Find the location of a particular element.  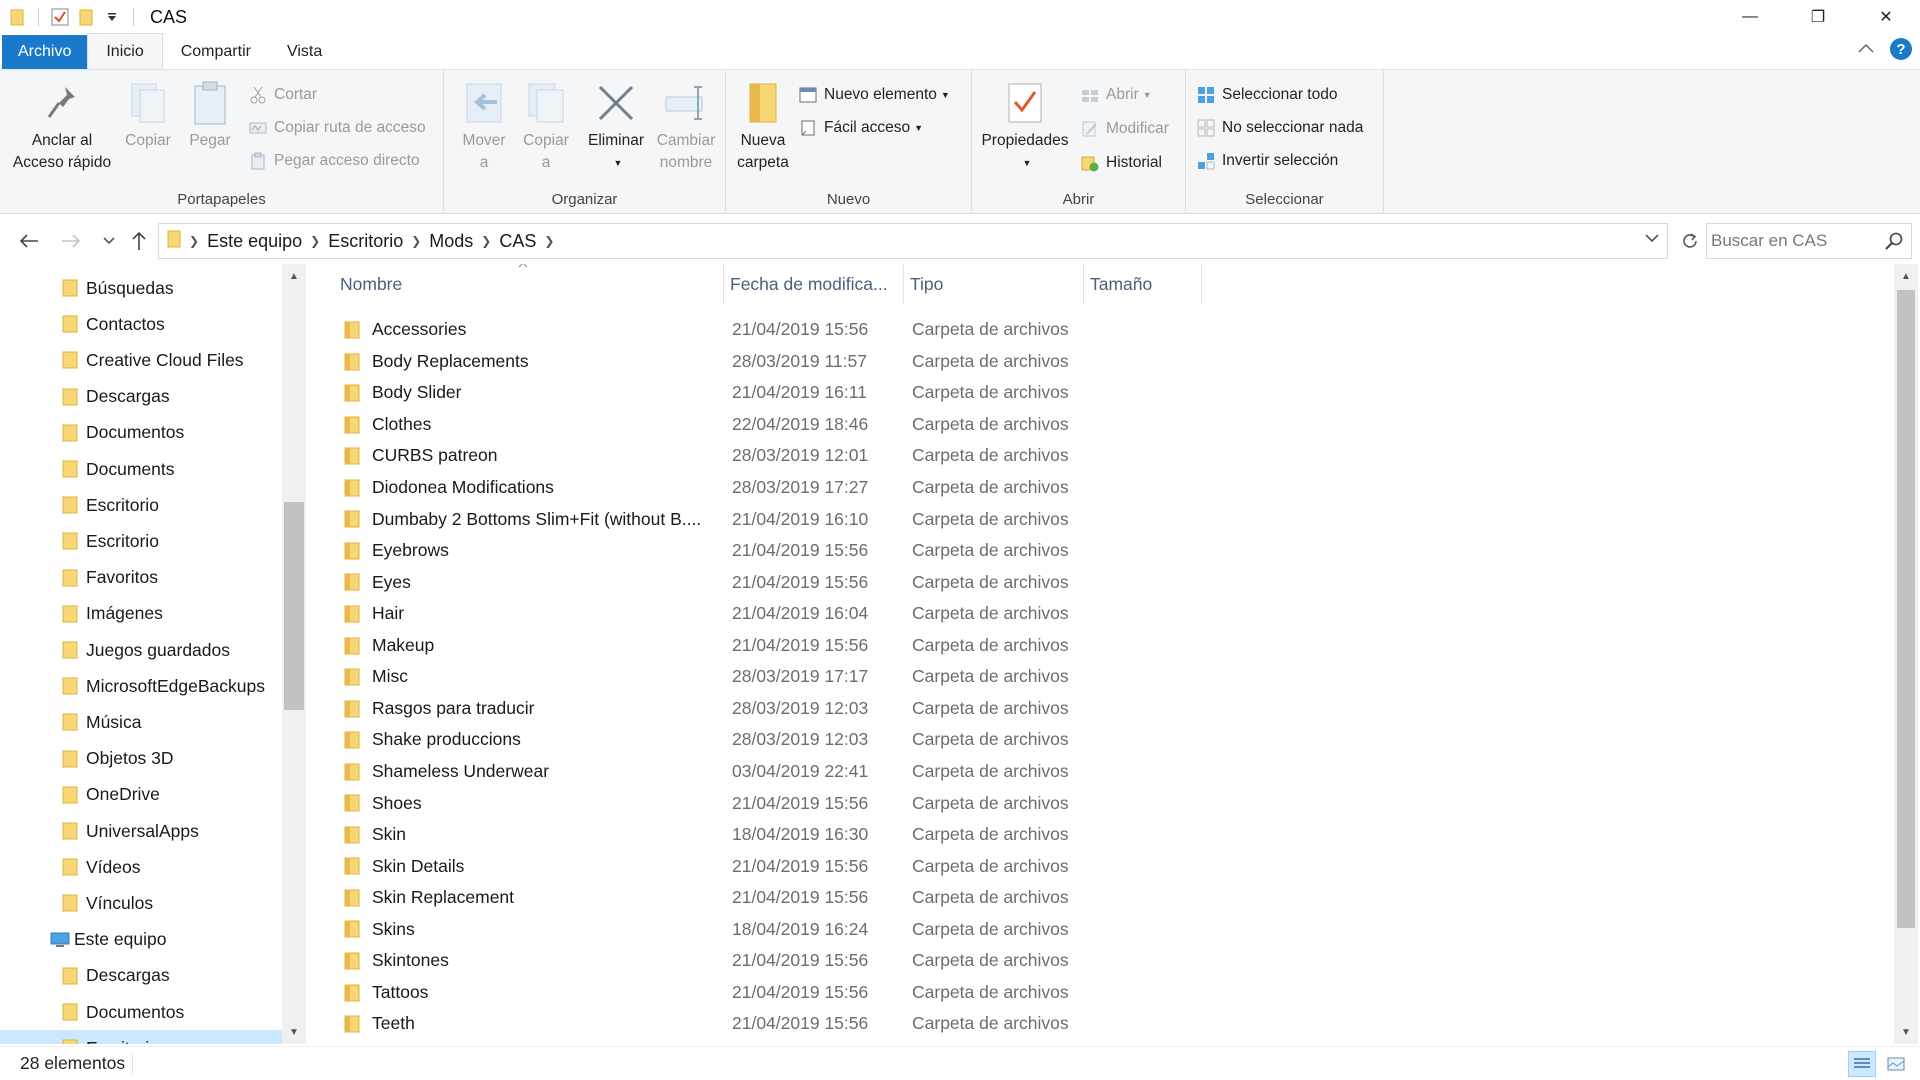

up-arrow-icon is located at coordinates (139, 241).